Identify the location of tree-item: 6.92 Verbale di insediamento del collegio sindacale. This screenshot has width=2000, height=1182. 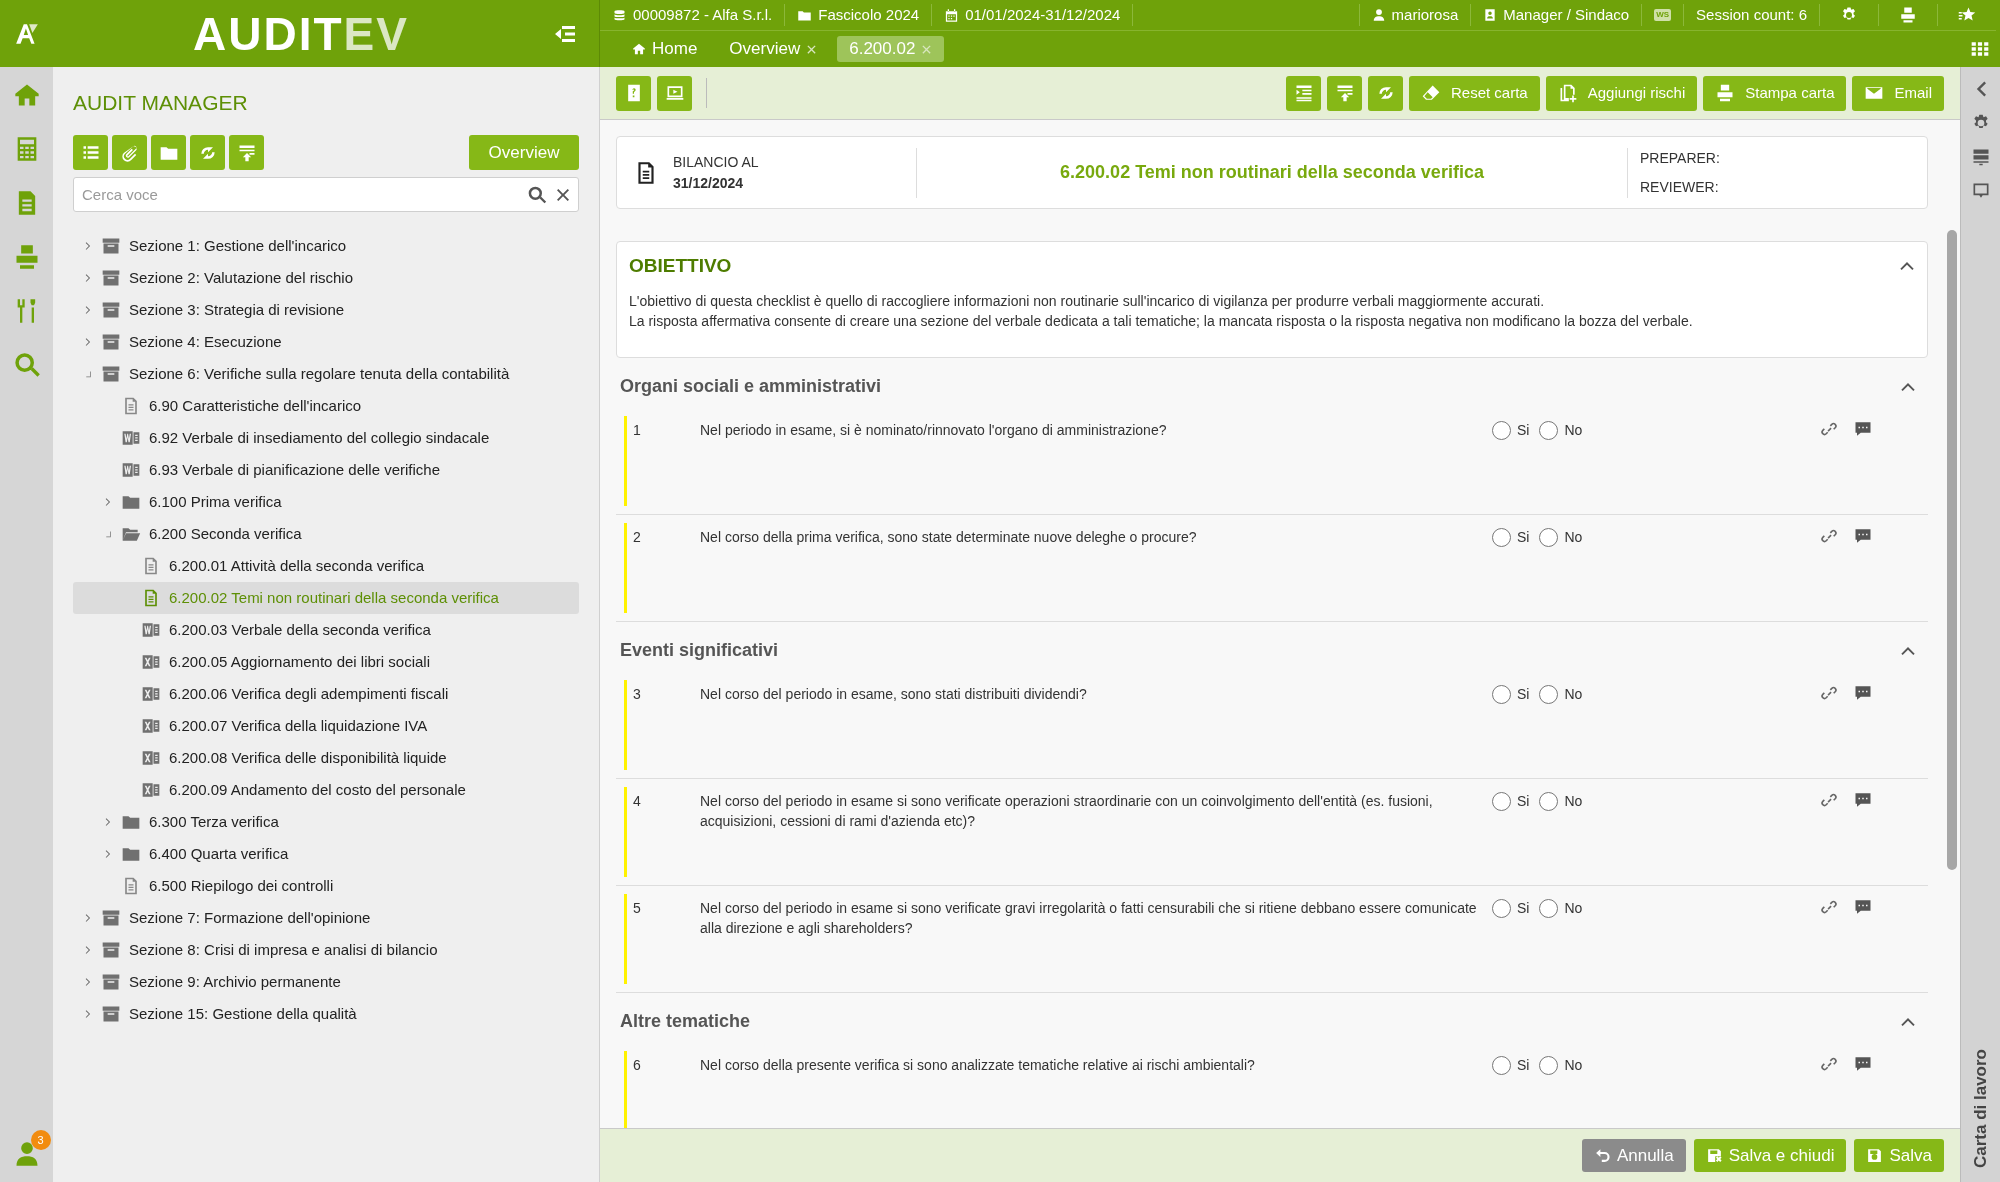
(326, 438).